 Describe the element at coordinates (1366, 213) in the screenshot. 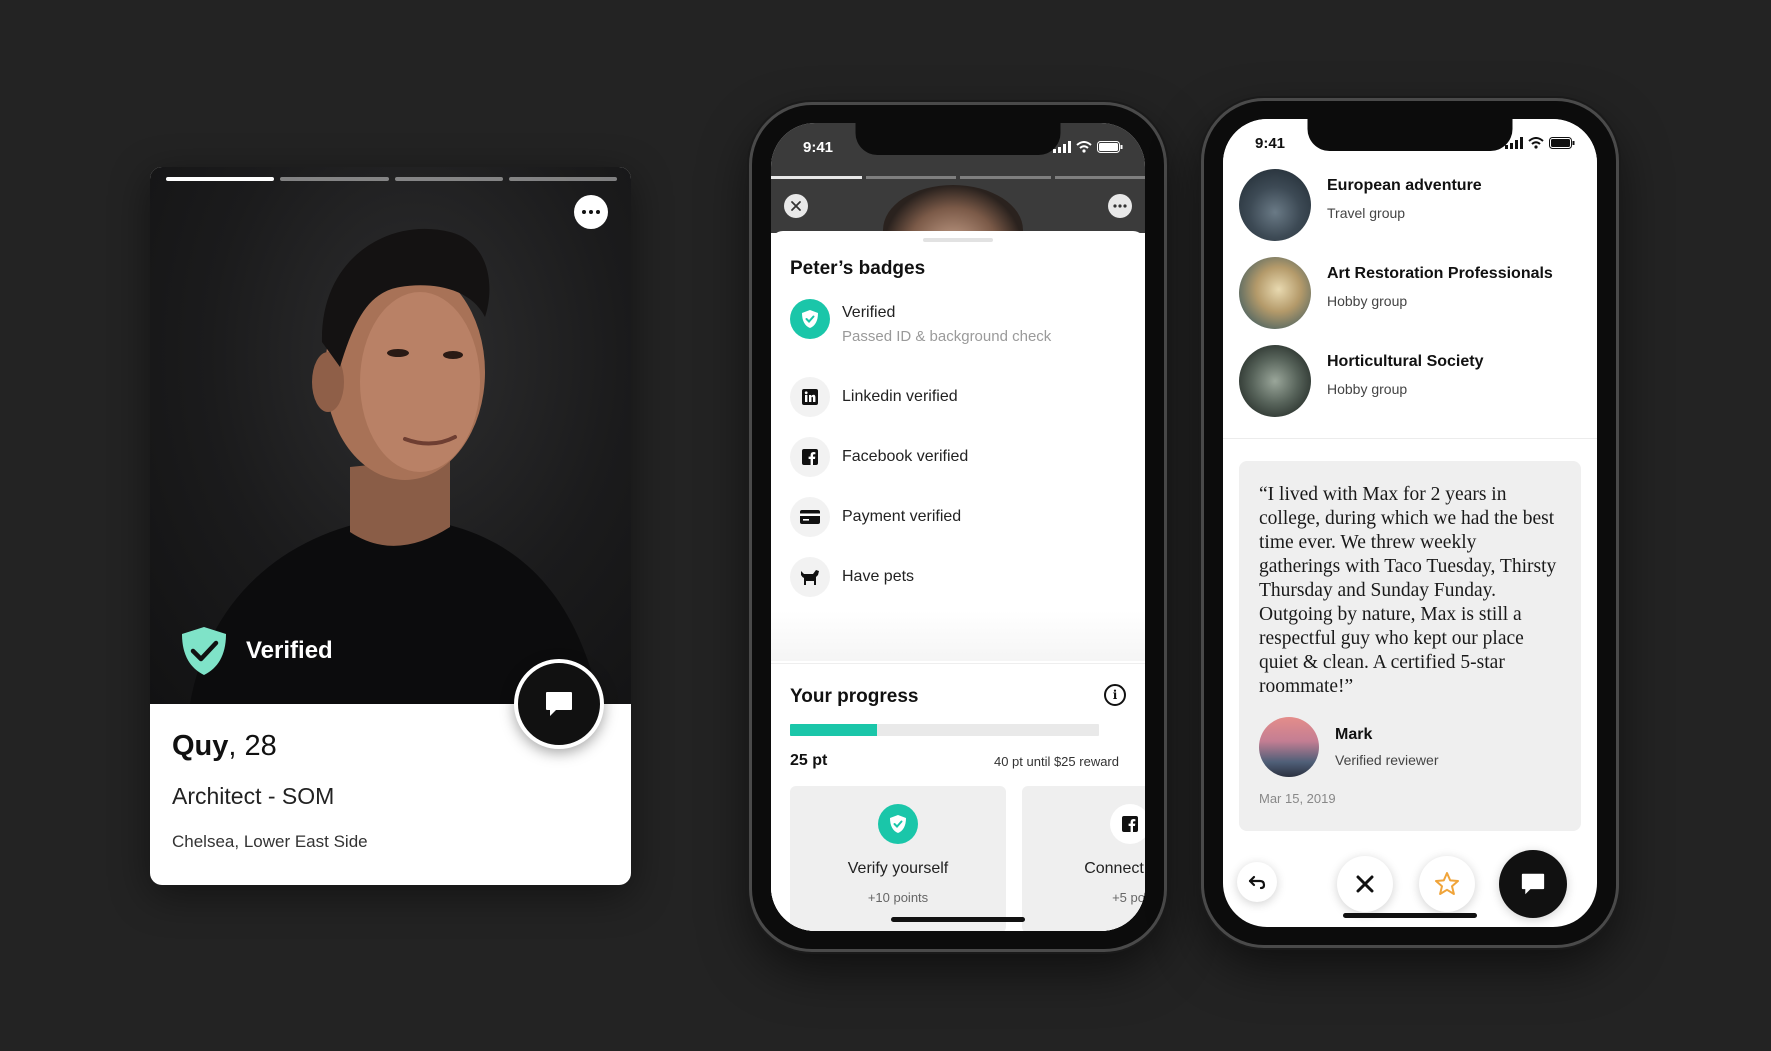

I see `group-type: Travel group` at that location.